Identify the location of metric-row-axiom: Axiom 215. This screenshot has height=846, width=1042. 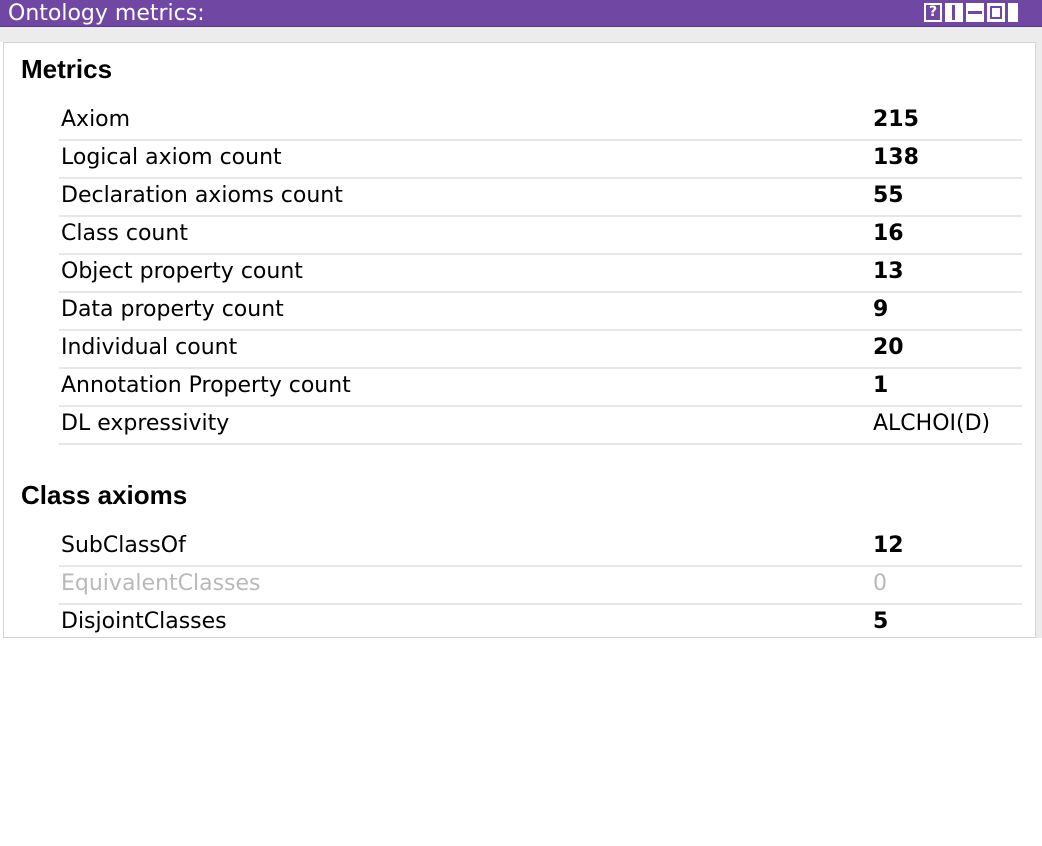
(540, 122).